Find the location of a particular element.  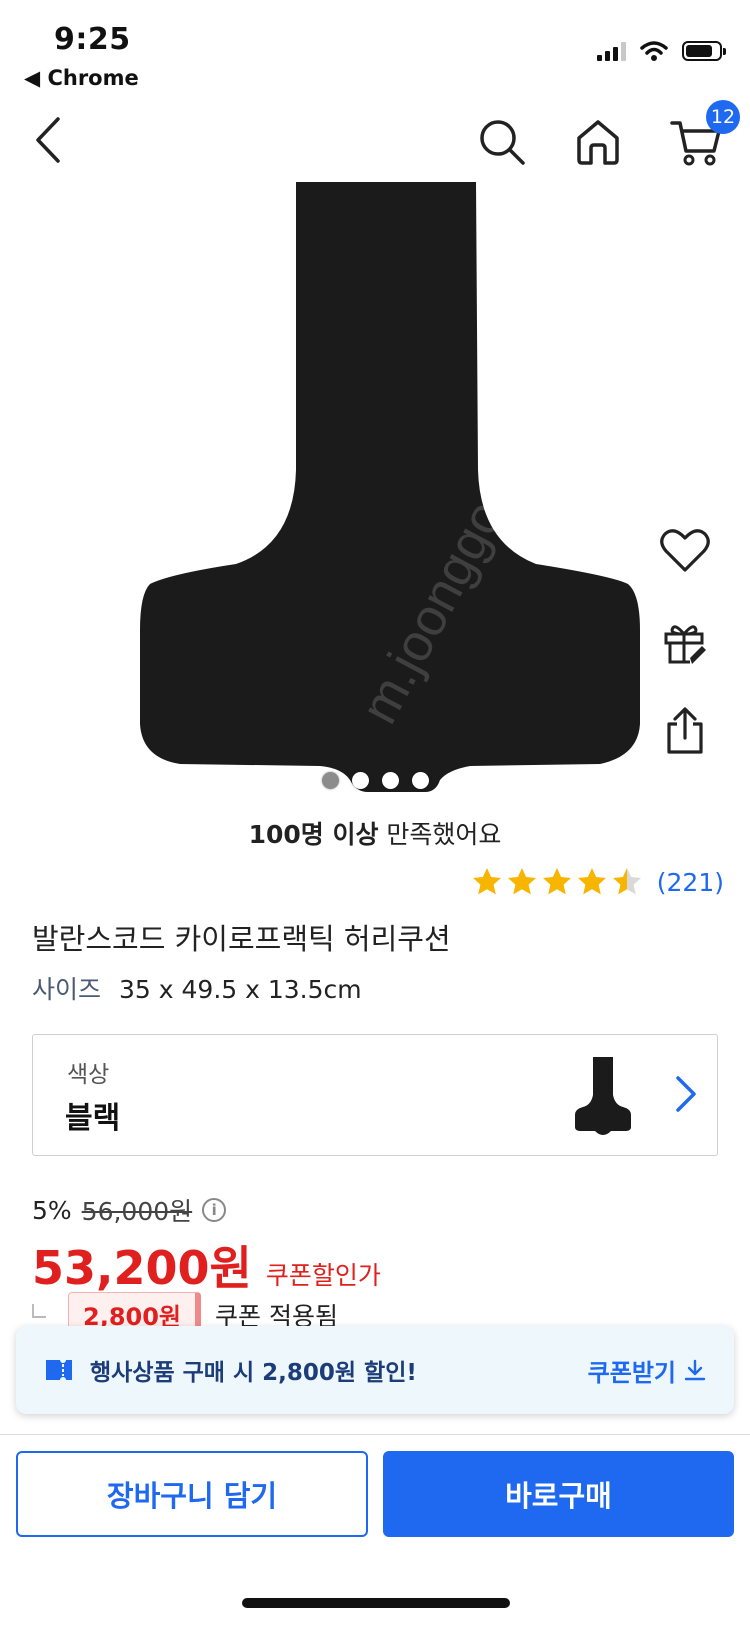

get-coupon-button: 쿠폰받기 is located at coordinates (647, 1370).